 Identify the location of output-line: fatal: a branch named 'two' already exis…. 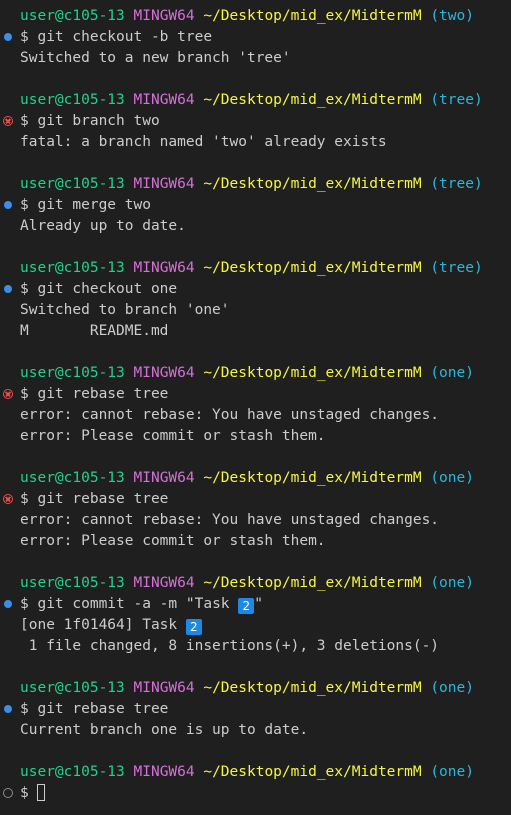
(203, 142).